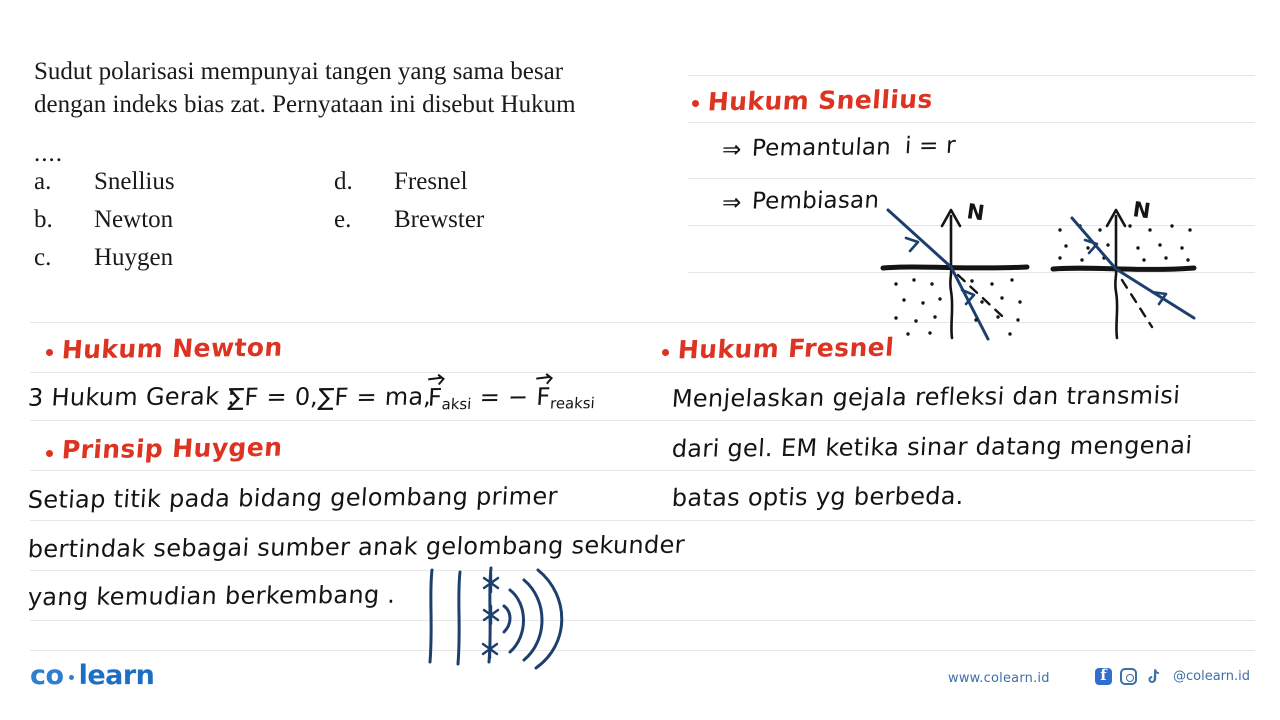  I want to click on refraction-diagram-left: N, so click(955, 268).